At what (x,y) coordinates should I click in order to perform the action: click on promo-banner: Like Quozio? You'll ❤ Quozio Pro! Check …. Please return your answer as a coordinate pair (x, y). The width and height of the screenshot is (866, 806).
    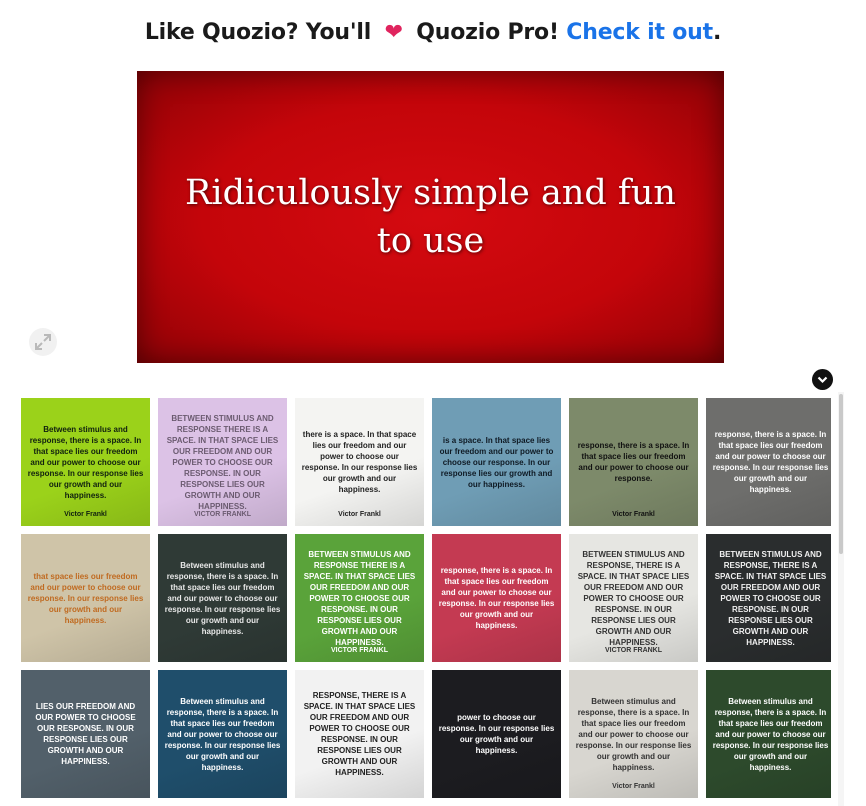
    Looking at the image, I should click on (433, 32).